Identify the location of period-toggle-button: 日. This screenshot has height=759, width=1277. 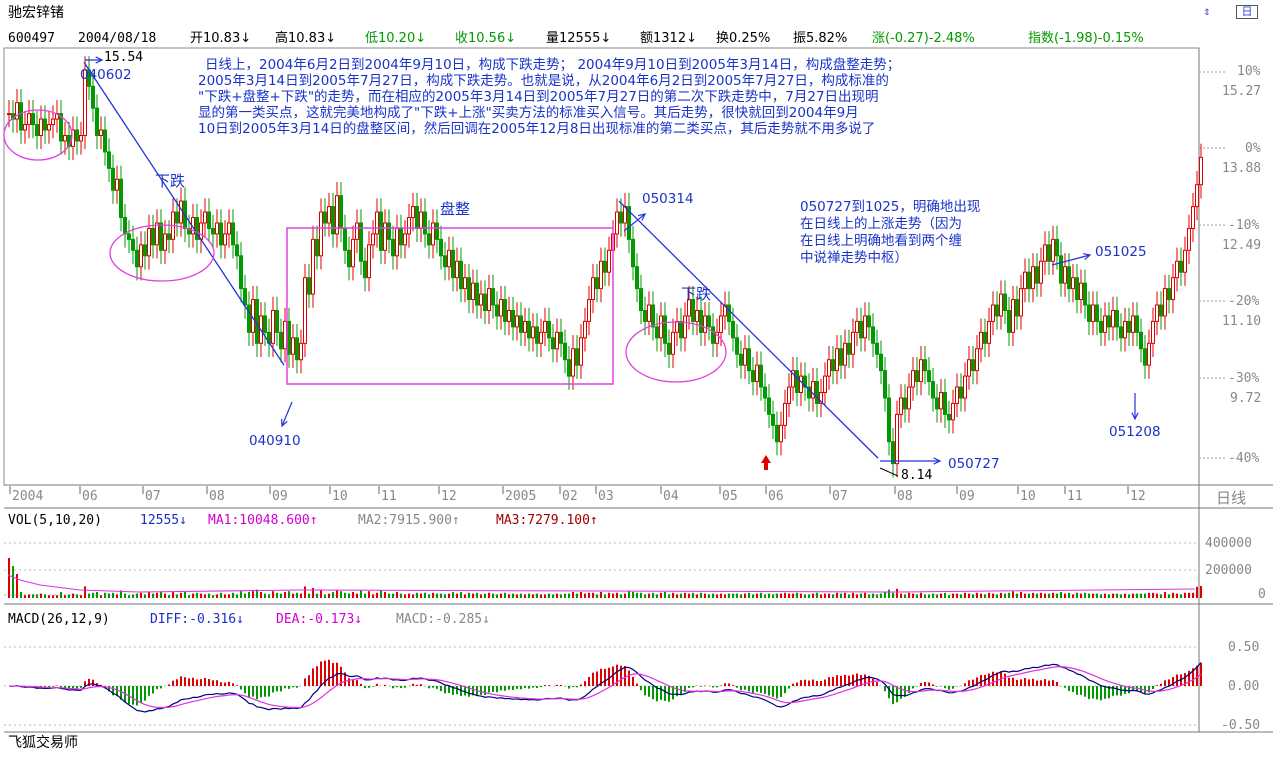
(1247, 12).